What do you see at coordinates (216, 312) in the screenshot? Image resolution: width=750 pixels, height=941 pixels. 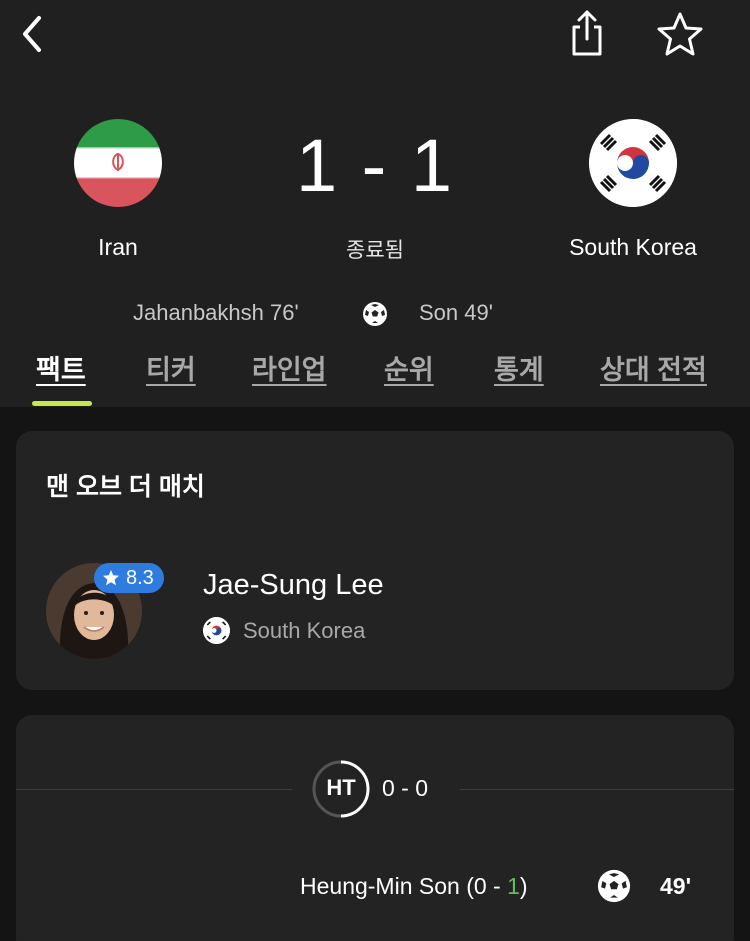 I see `home-scorer: Jahanbakhsh 76'` at bounding box center [216, 312].